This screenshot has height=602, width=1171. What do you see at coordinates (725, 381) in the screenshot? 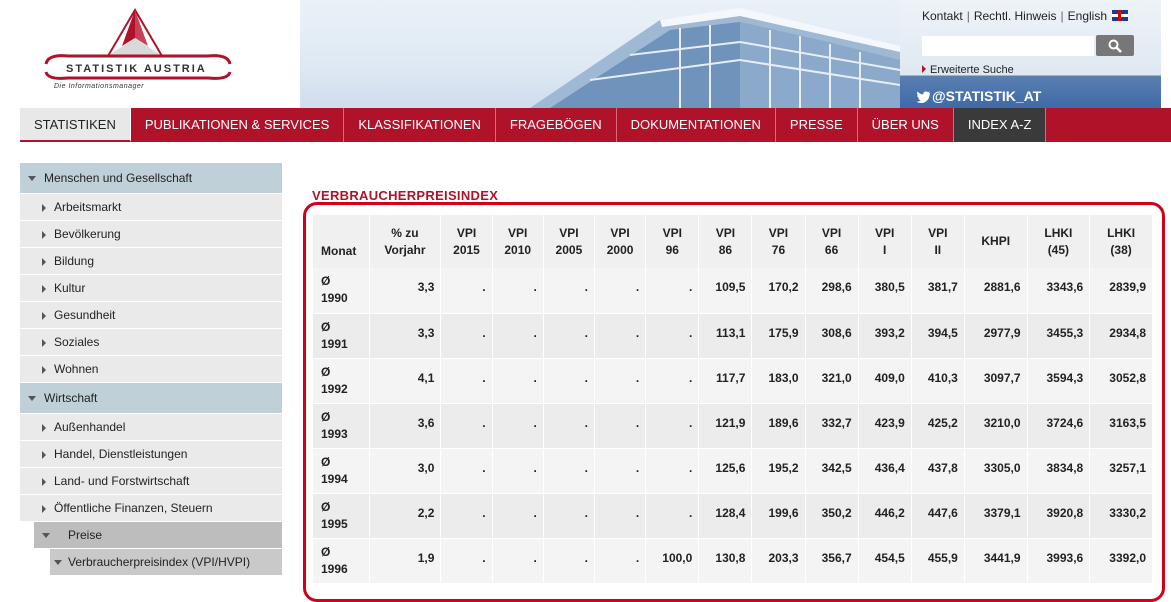
I see `table-cell: 117,7` at bounding box center [725, 381].